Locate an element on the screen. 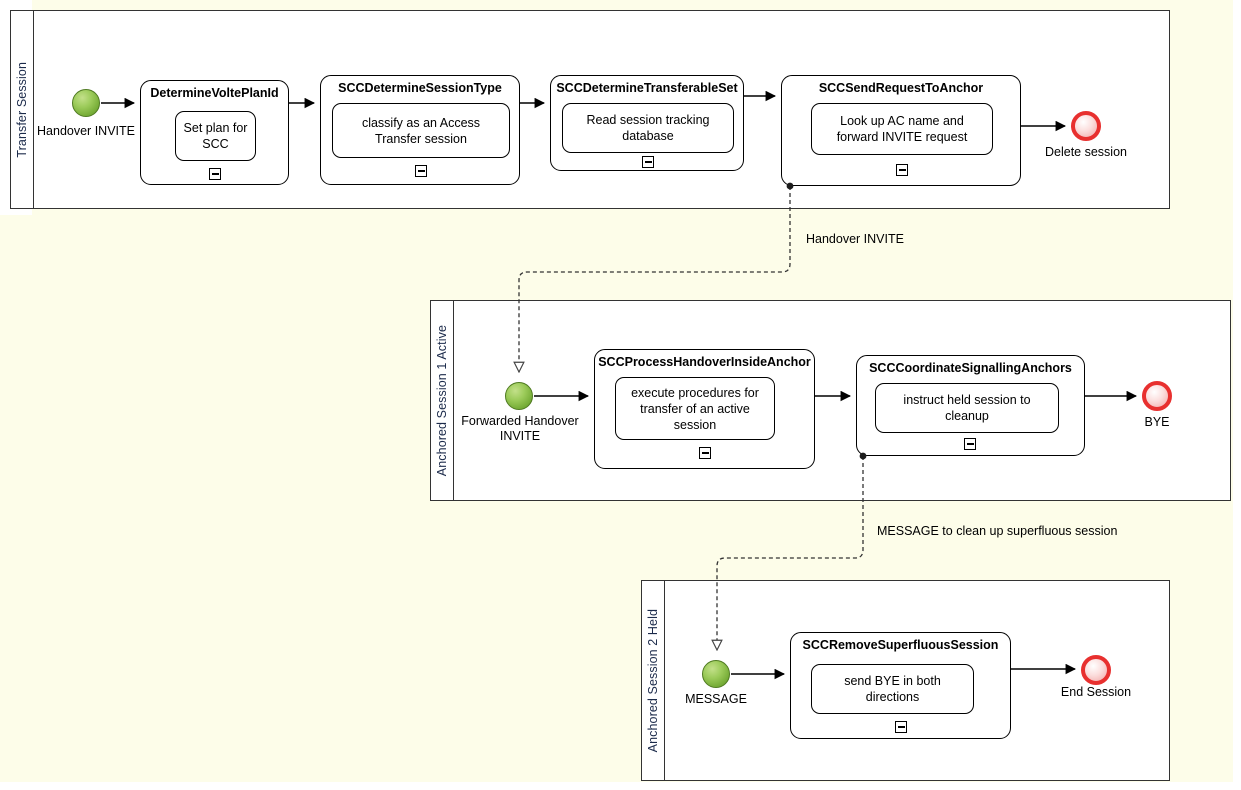 The height and width of the screenshot is (790, 1241). end-event-delete-session is located at coordinates (1086, 126).